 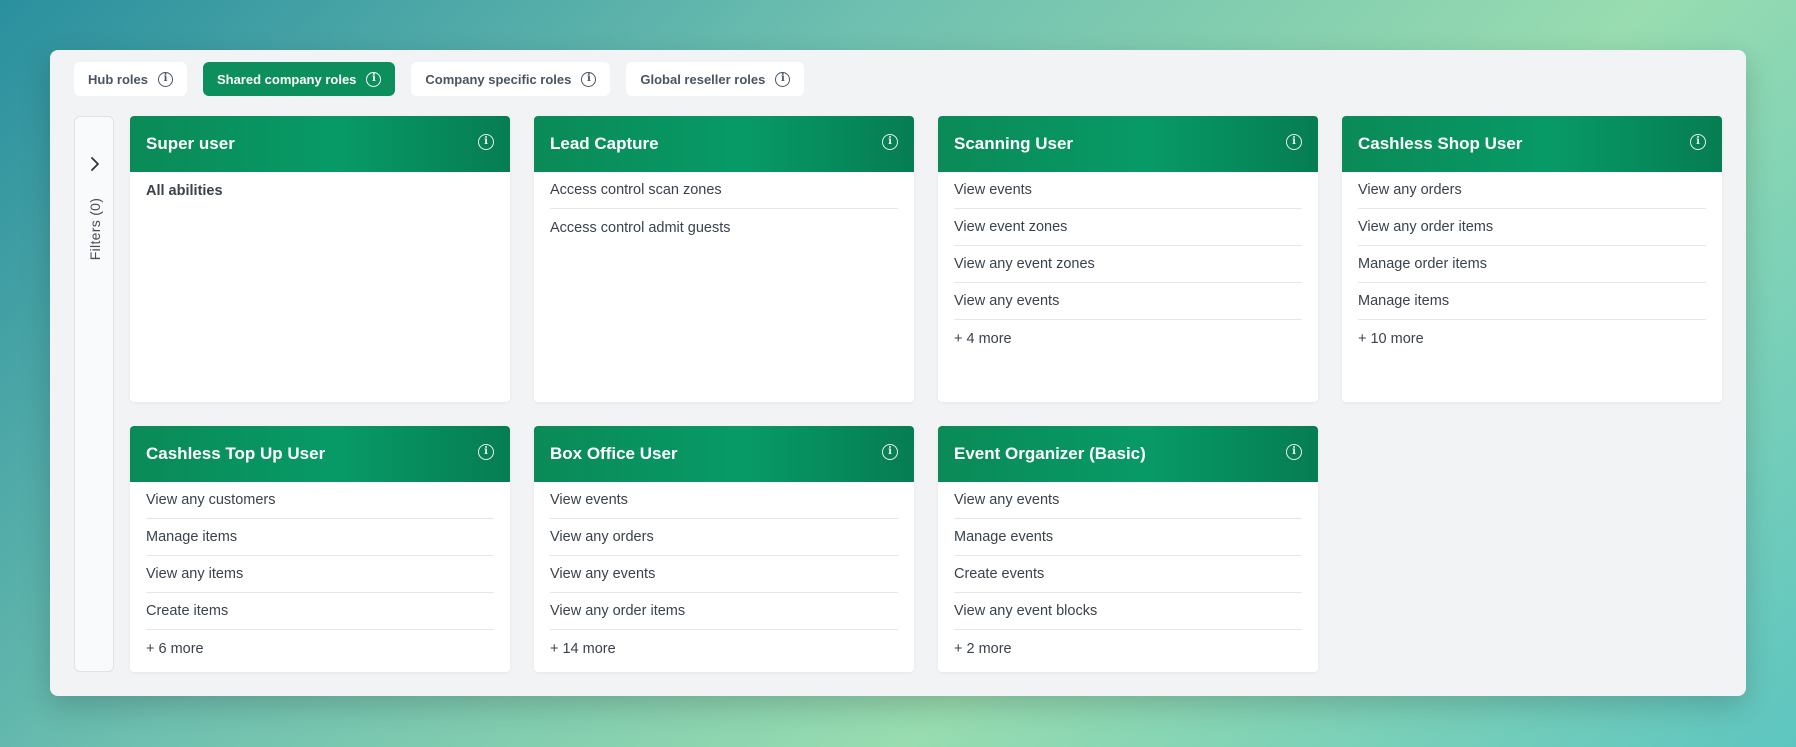 I want to click on ability-item: Manage order items, so click(x=1532, y=264).